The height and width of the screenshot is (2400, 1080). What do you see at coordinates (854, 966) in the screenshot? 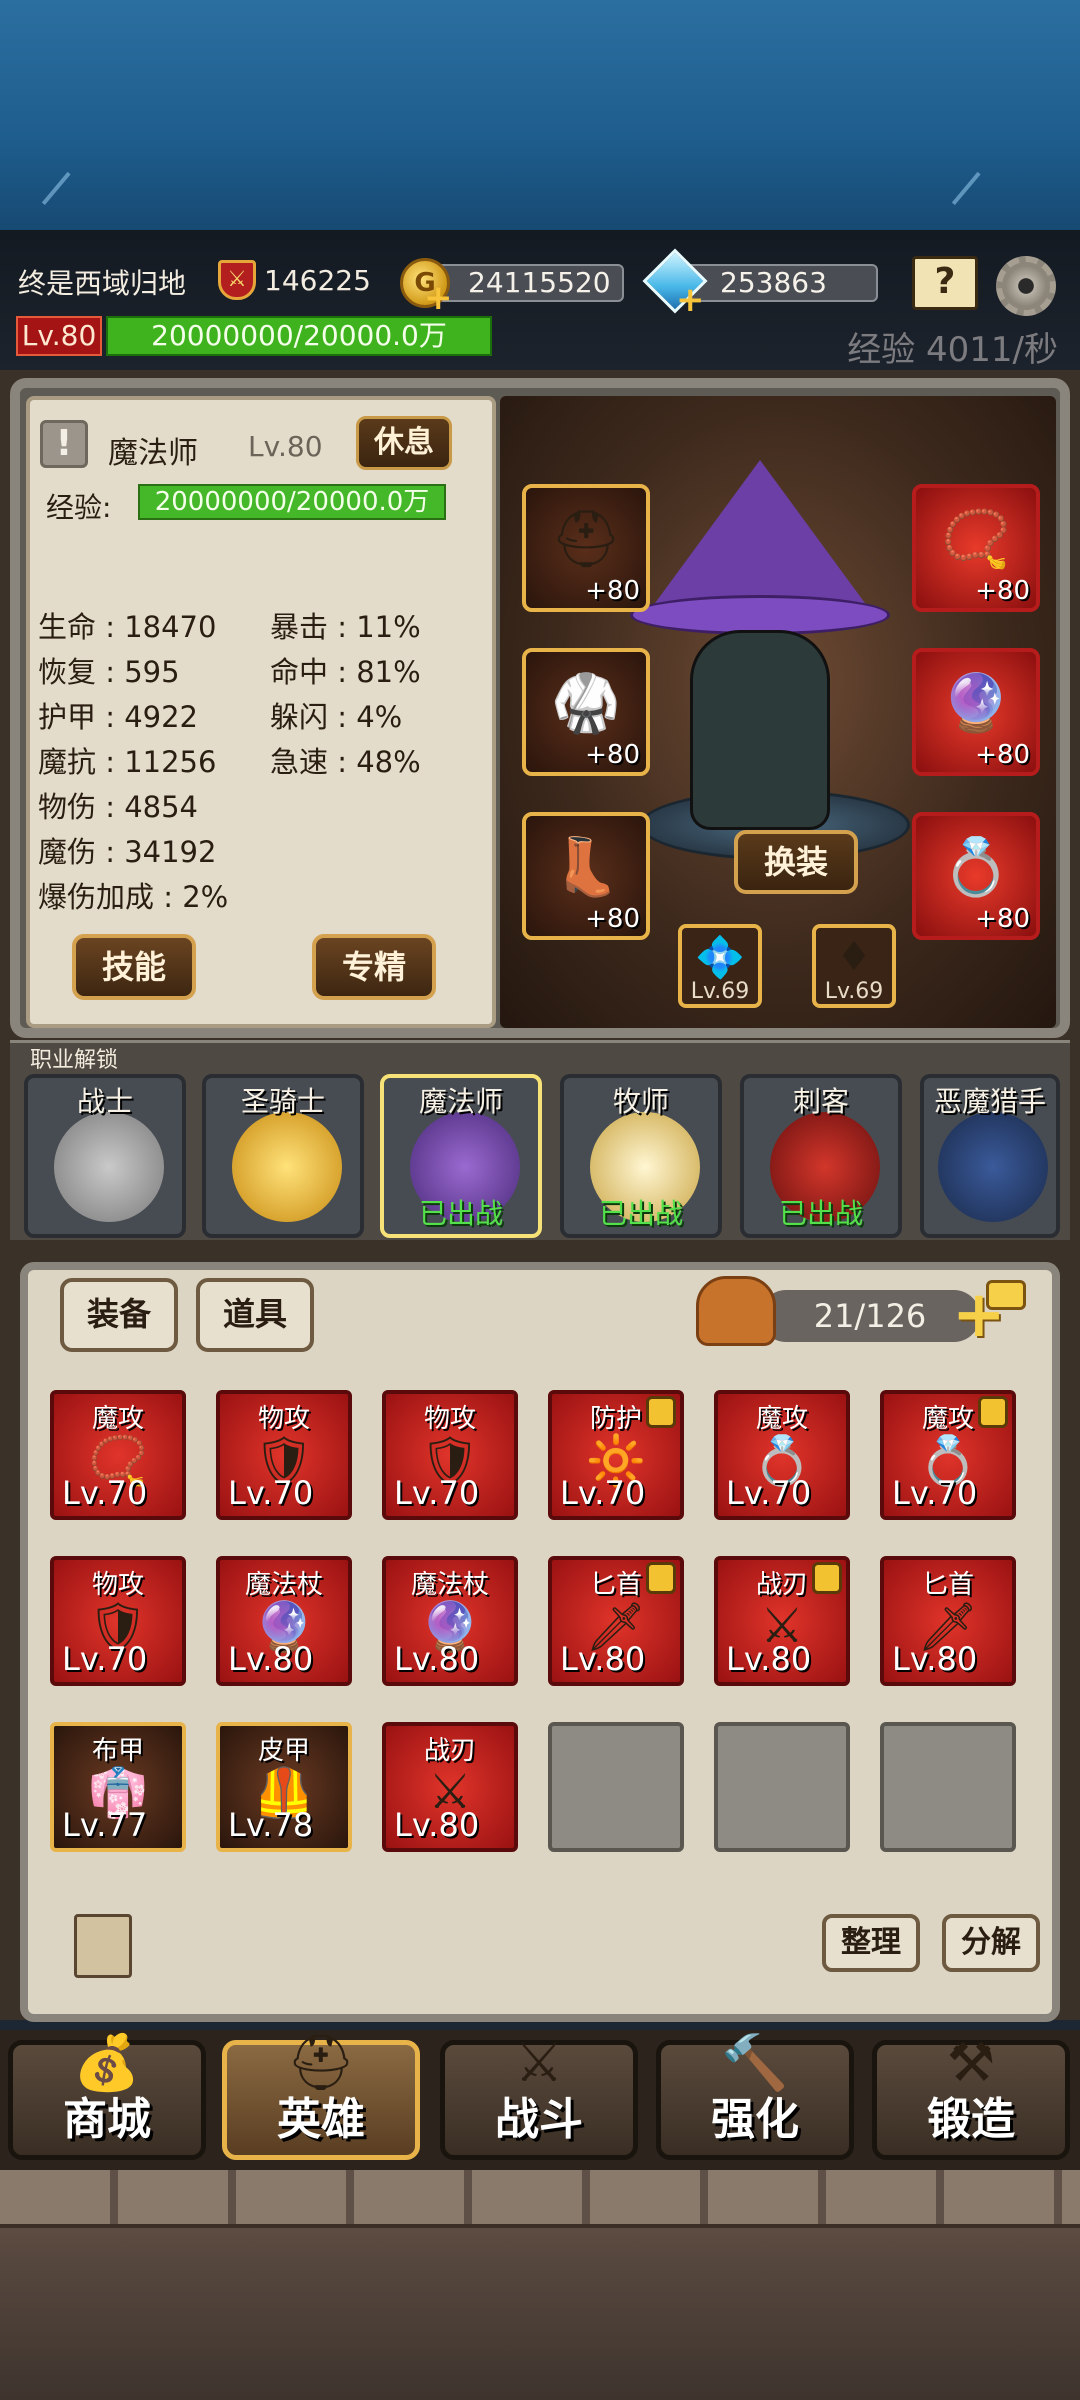
I see `gem-slot-red: ♦ Lv.69` at bounding box center [854, 966].